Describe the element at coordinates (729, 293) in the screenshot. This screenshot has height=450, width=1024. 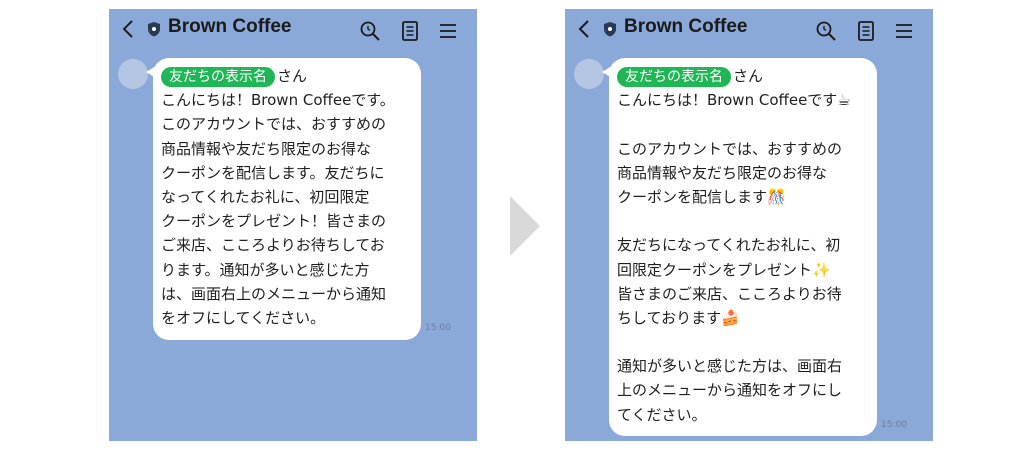
I see `message-line: 皆さまのご来店、こころよりお待` at that location.